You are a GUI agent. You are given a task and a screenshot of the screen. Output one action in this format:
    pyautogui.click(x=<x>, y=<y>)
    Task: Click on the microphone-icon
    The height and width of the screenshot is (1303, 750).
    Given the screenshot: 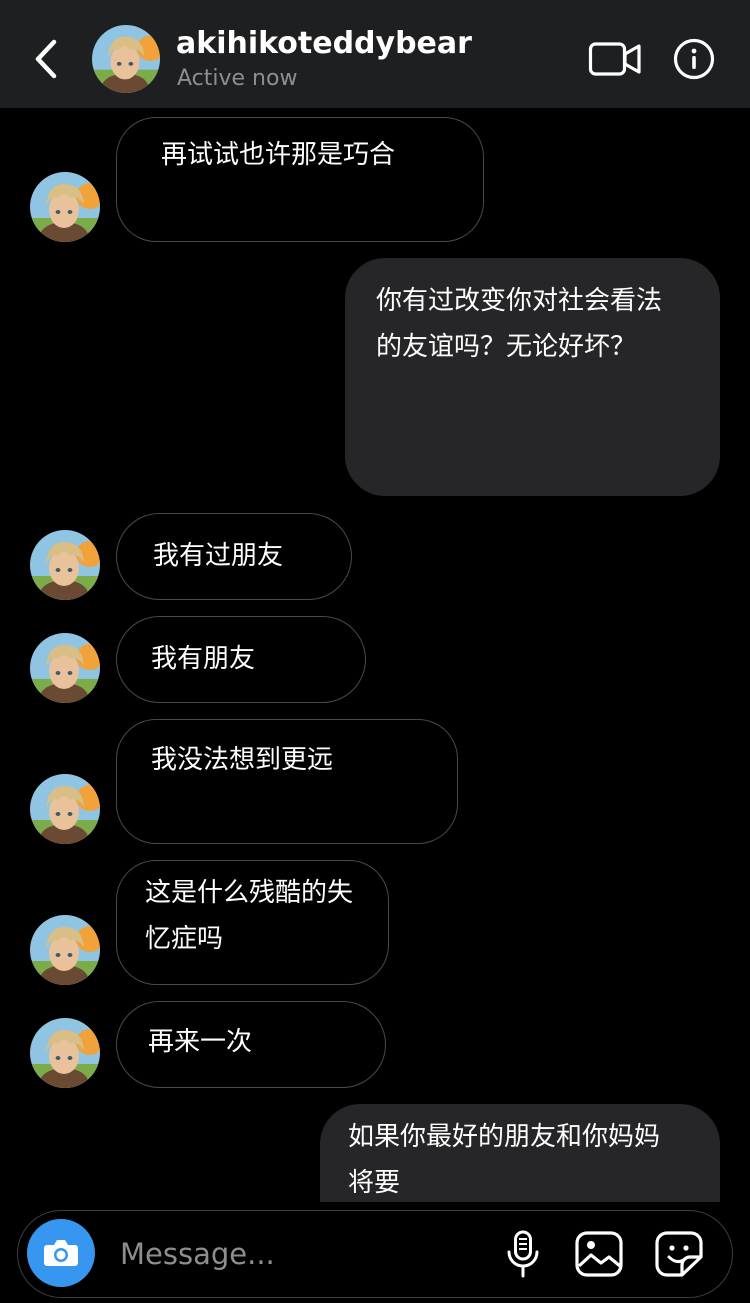 What is the action you would take?
    pyautogui.click(x=523, y=1254)
    